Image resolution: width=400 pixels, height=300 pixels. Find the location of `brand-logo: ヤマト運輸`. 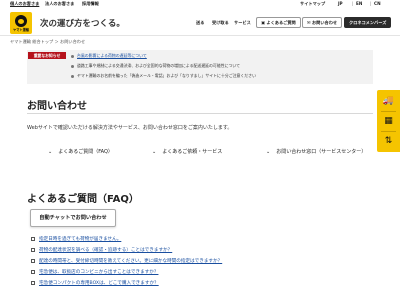

brand-logo: ヤマト運輸 is located at coordinates (21, 23).